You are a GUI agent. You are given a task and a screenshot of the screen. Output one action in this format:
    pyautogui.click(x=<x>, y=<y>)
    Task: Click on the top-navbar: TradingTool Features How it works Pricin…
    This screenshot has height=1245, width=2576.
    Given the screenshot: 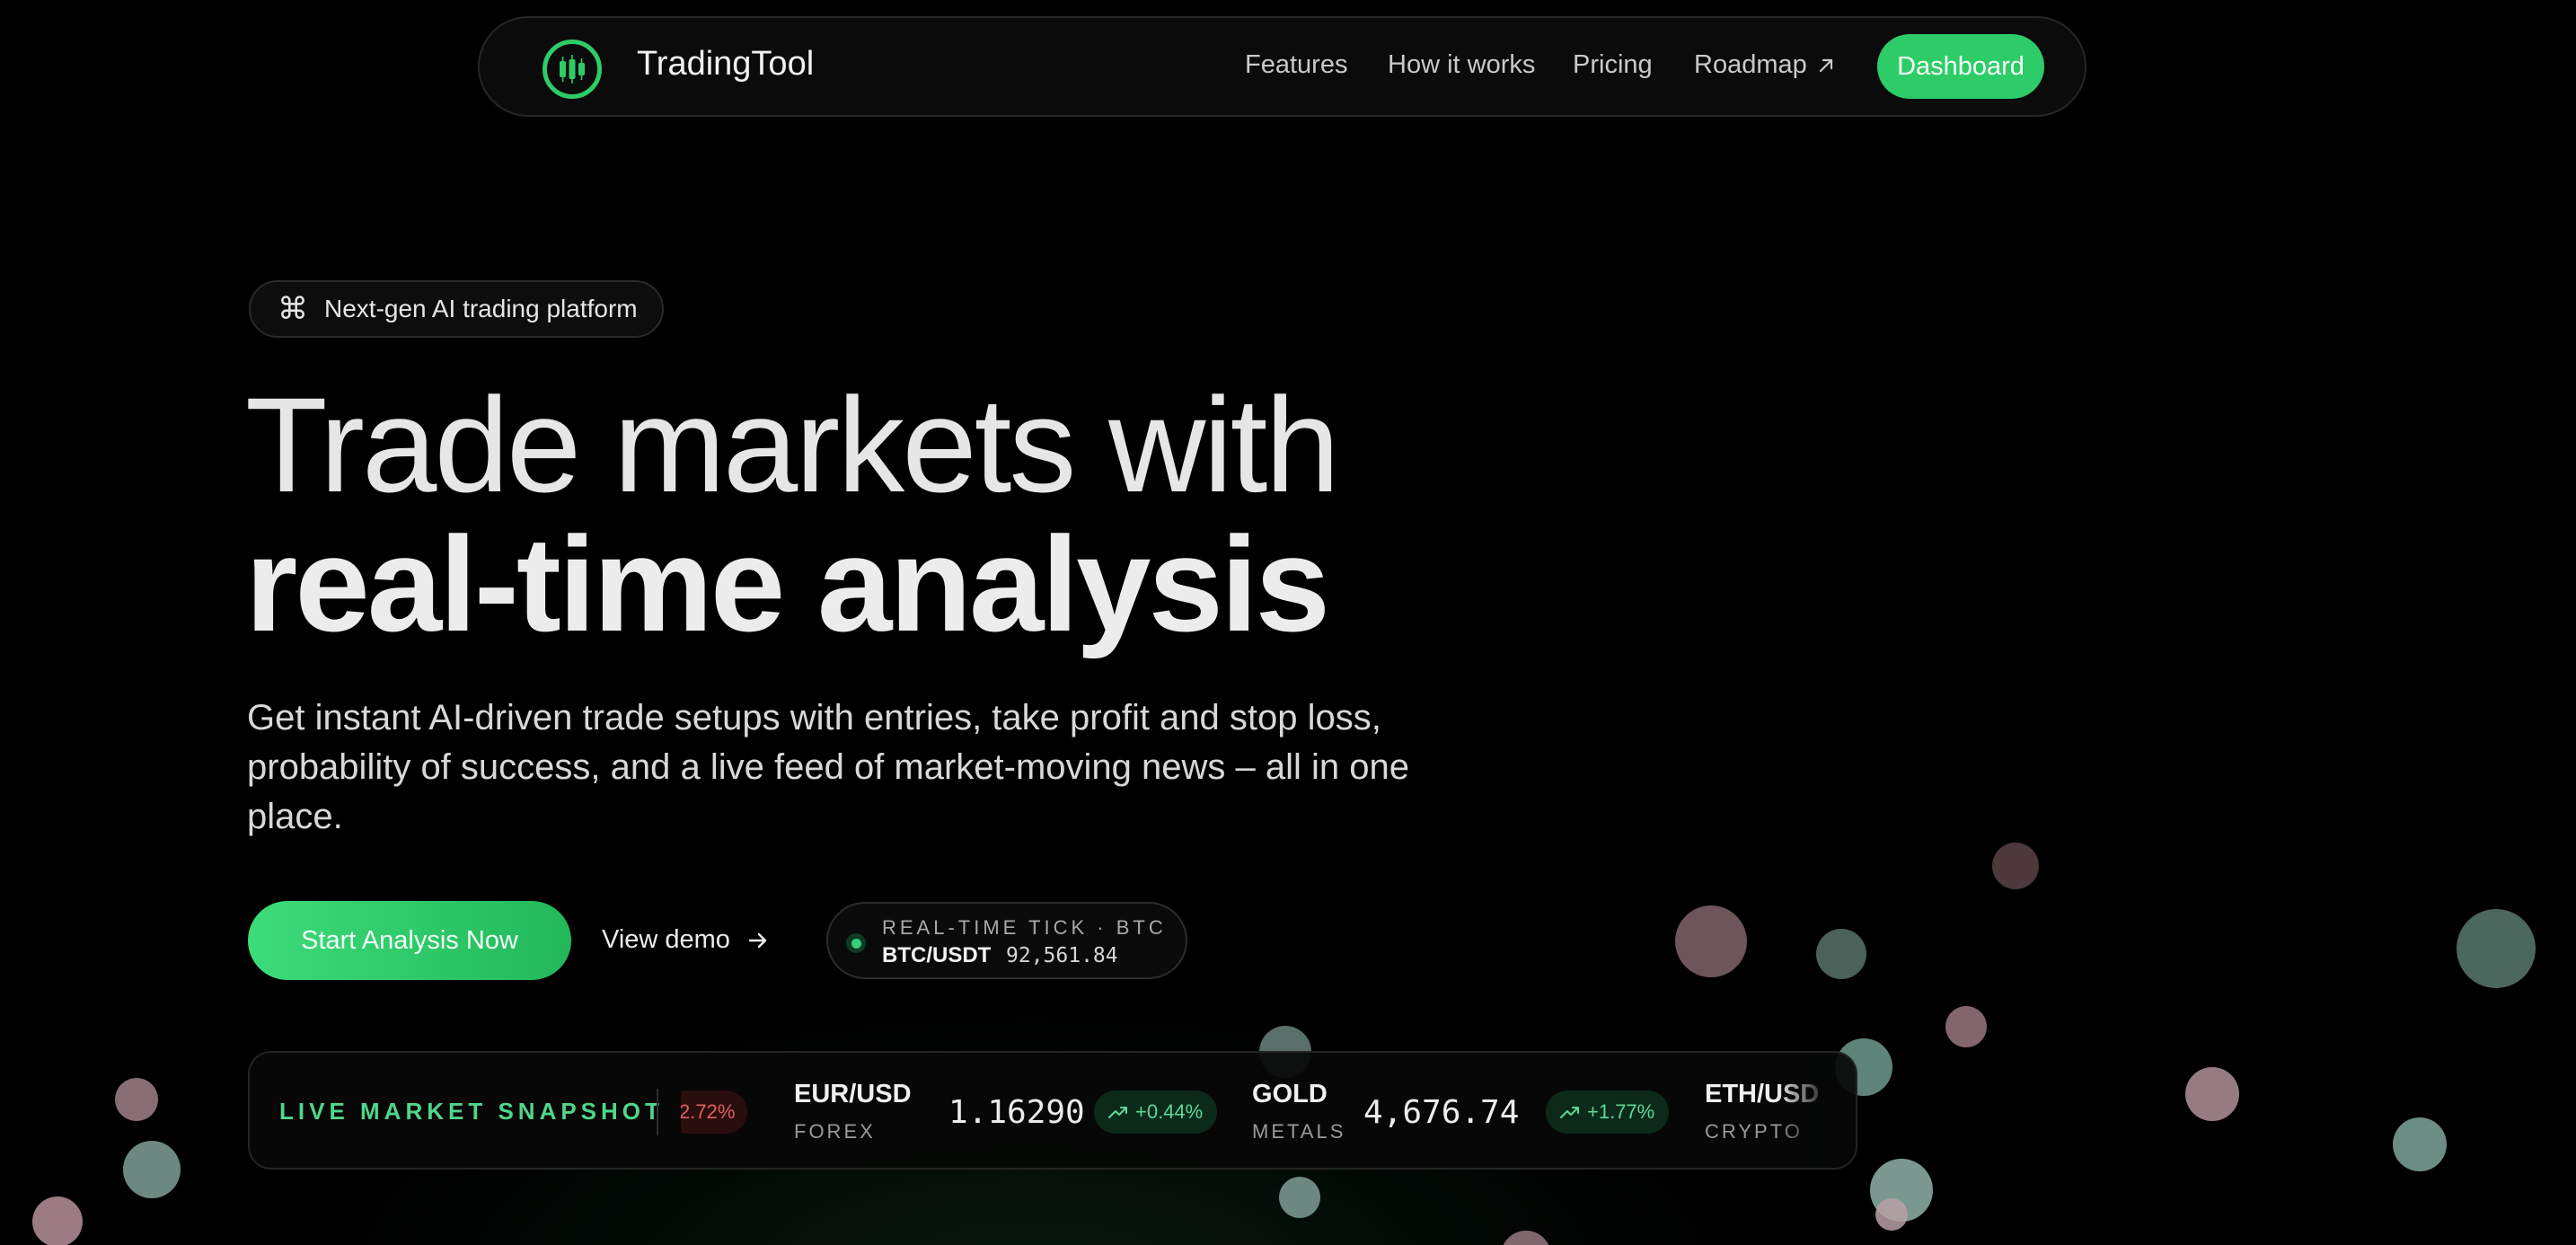 What is the action you would take?
    pyautogui.click(x=1282, y=66)
    